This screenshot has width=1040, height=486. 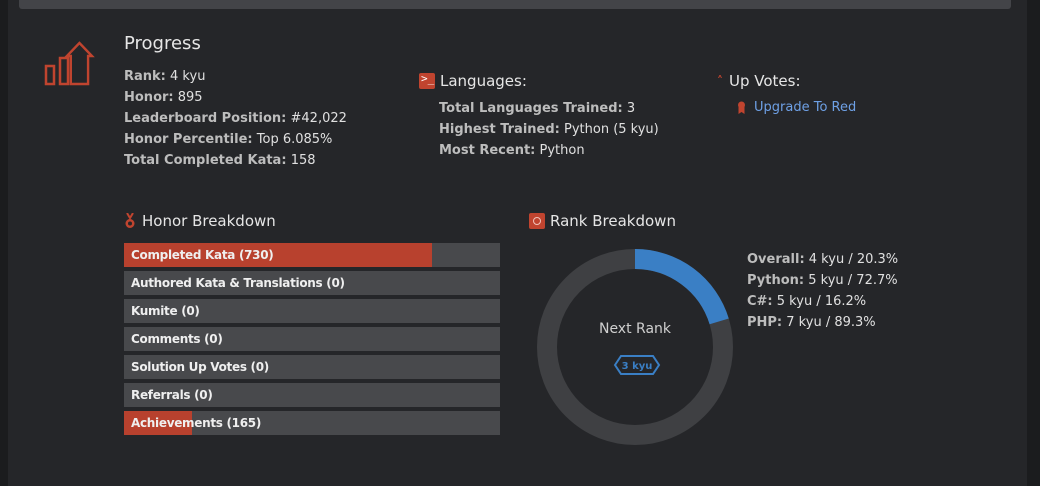 I want to click on honor-bar-label: Solution Up Votes (0), so click(x=200, y=367).